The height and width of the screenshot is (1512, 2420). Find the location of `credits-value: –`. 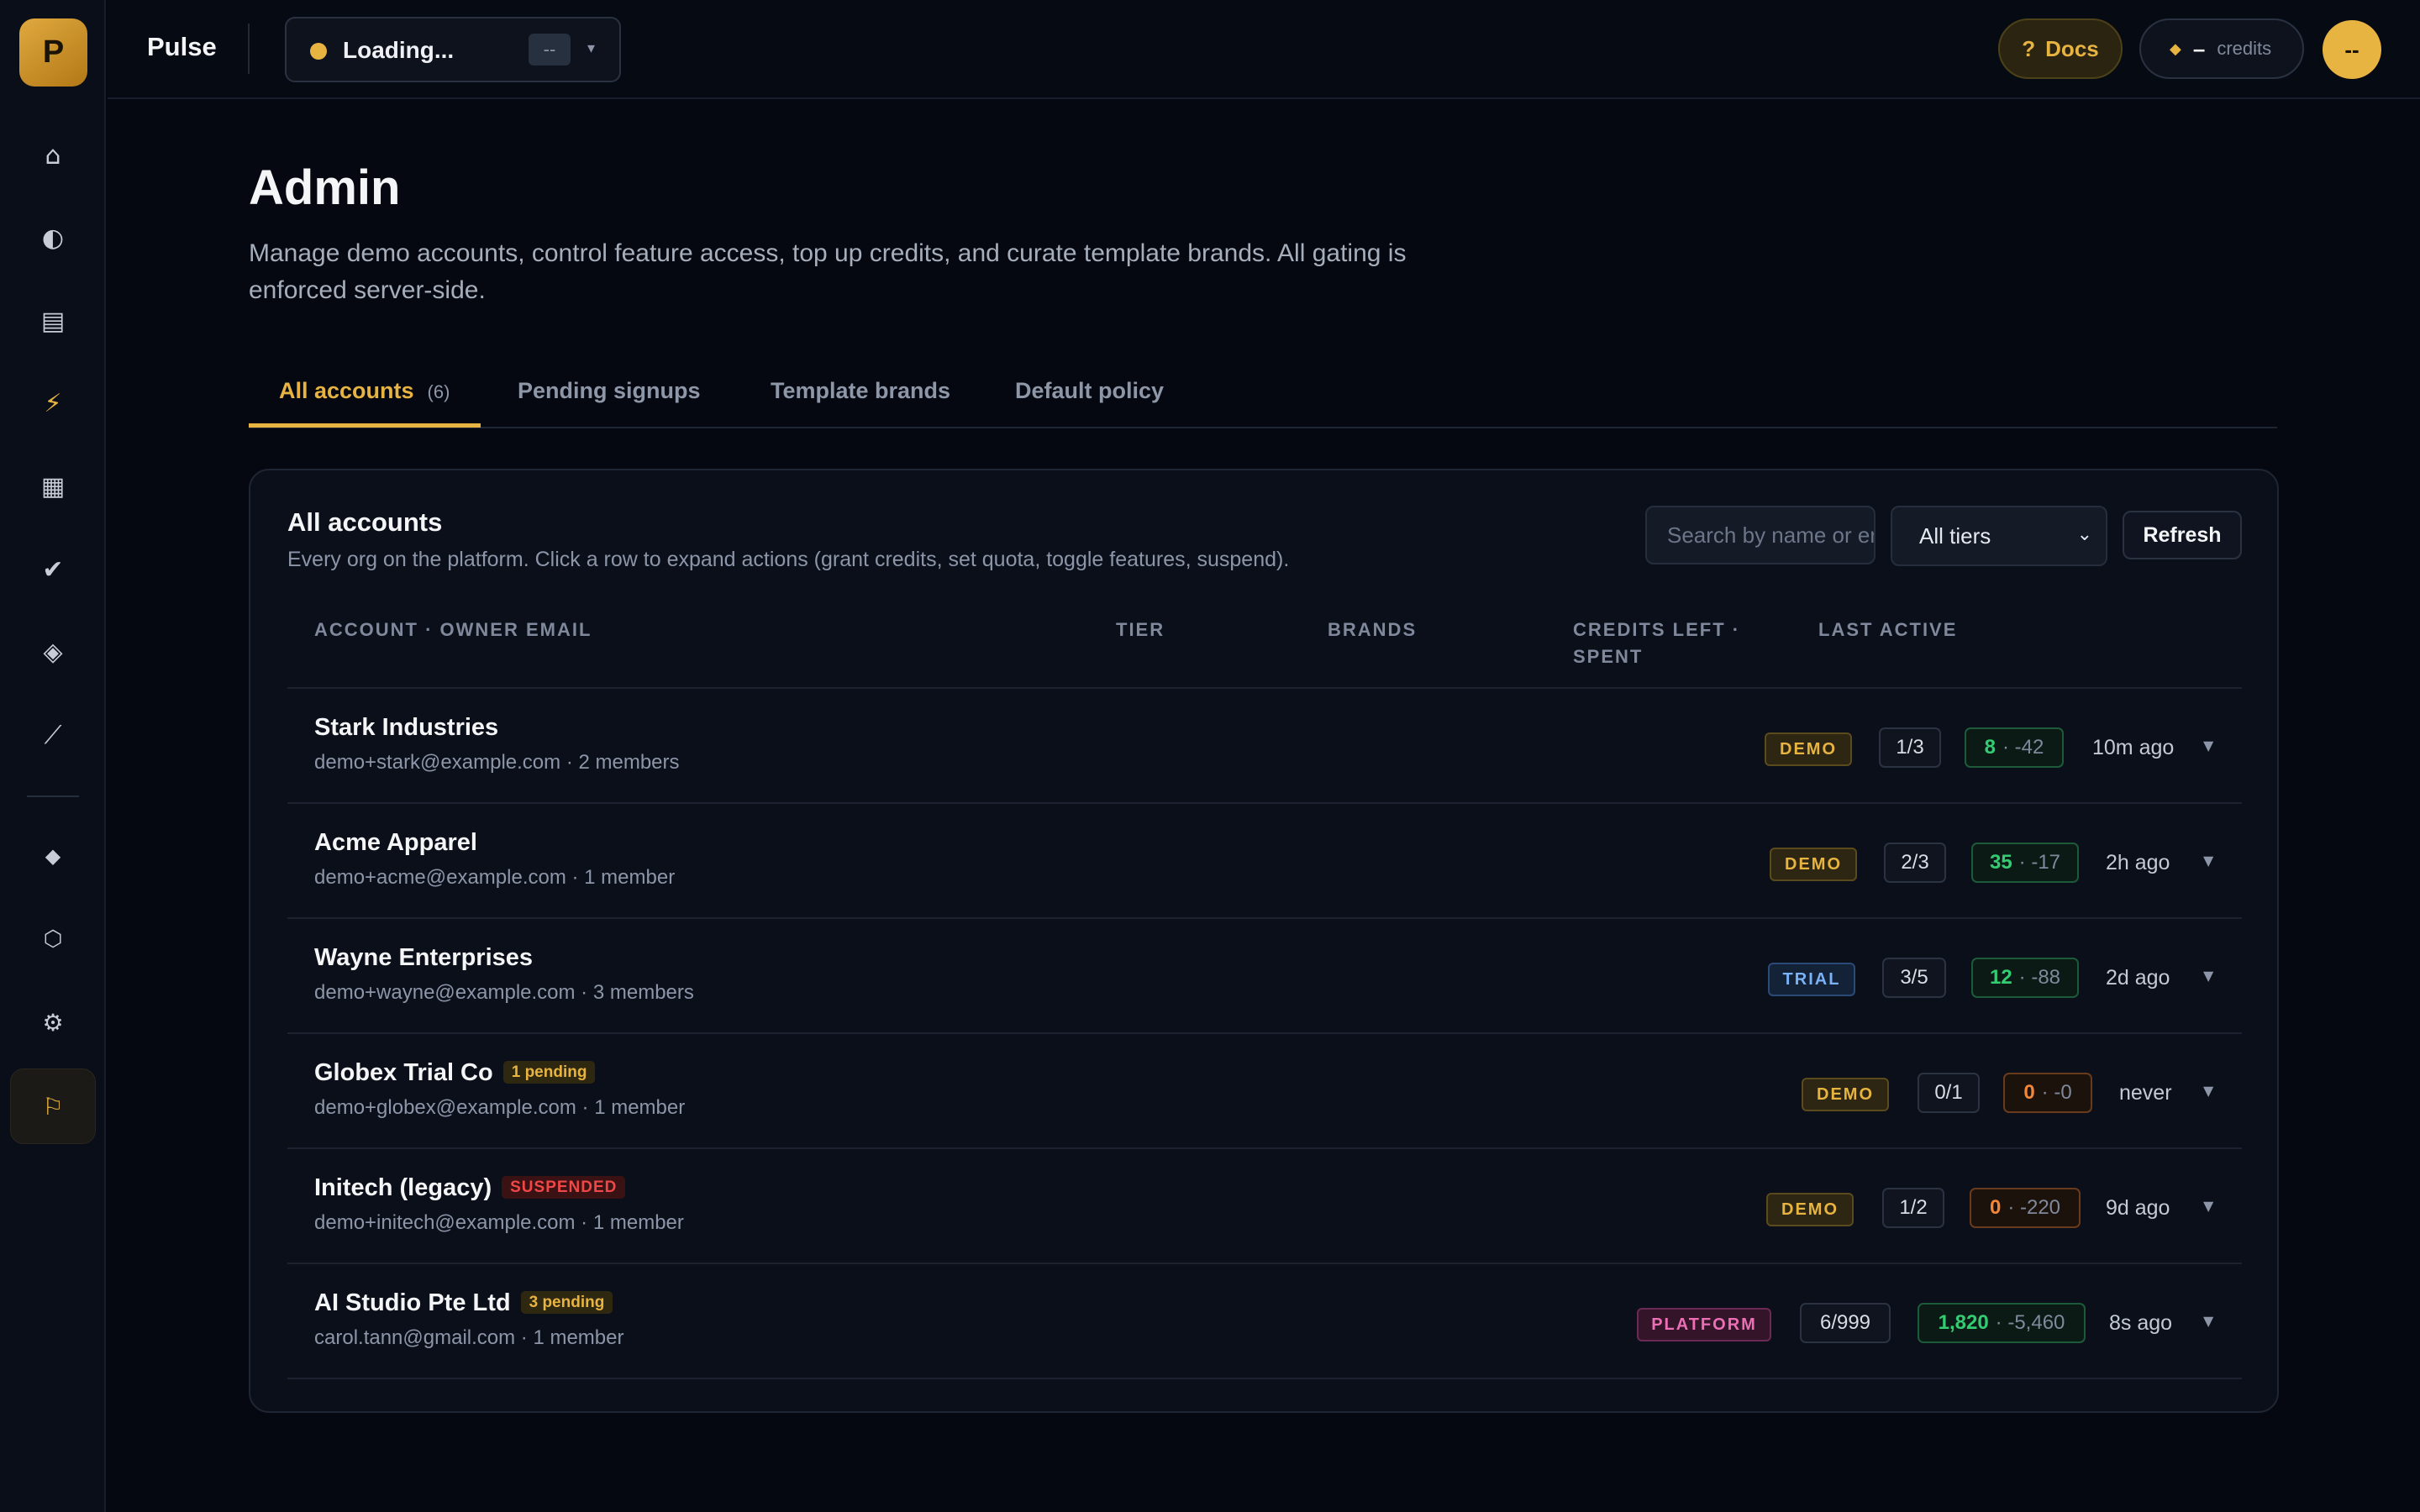

credits-value: – is located at coordinates (2199, 48).